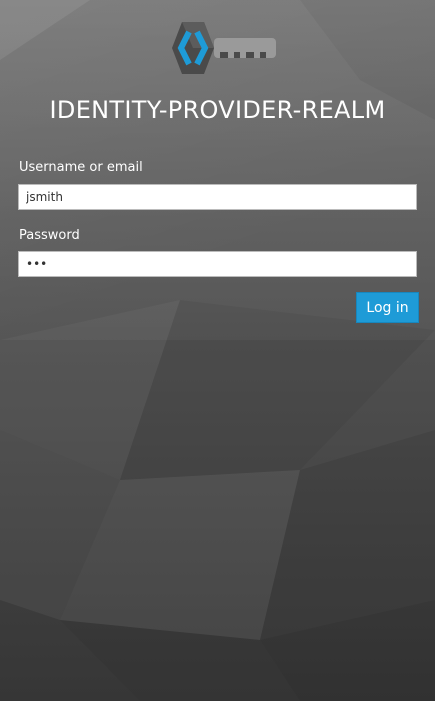 This screenshot has width=435, height=701. Describe the element at coordinates (217, 197) in the screenshot. I see `username-input` at that location.